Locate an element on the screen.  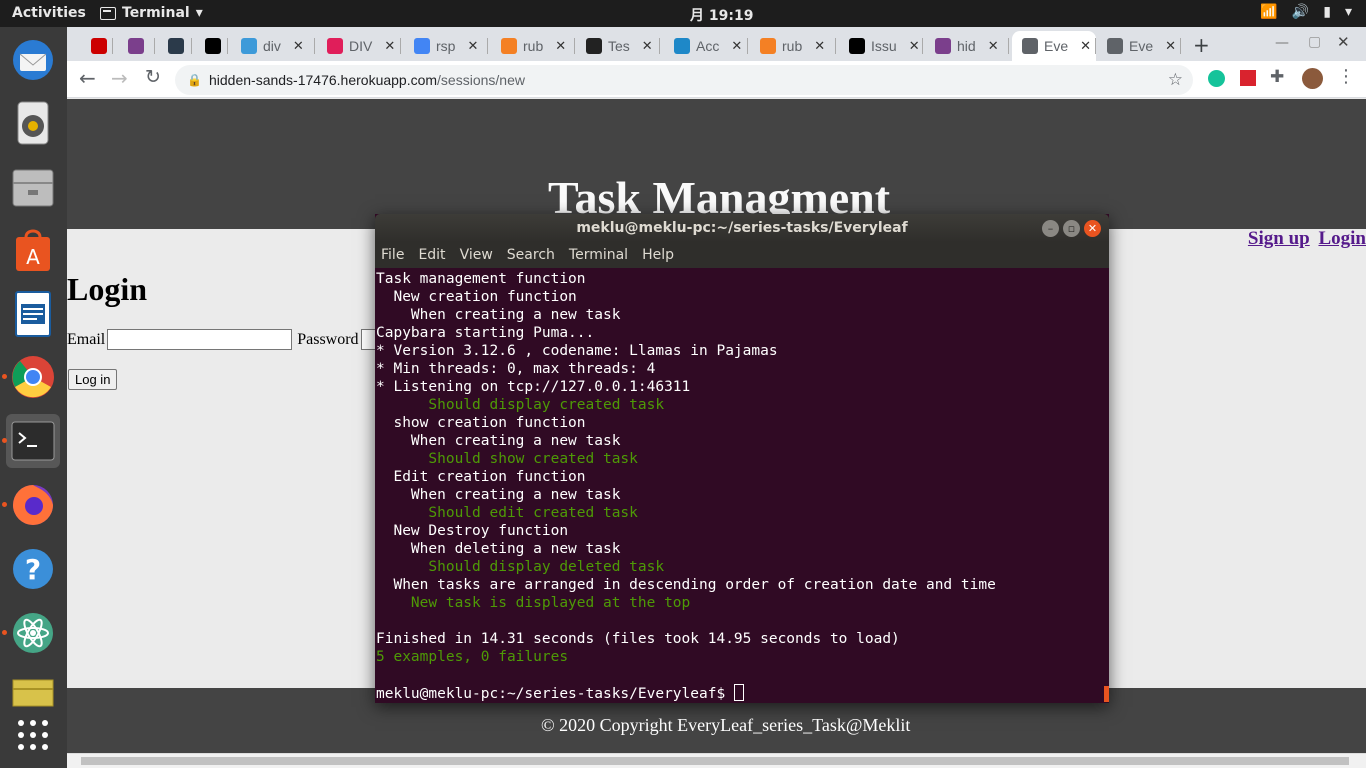
terminal-menu-item: Terminal is located at coordinates (598, 255).